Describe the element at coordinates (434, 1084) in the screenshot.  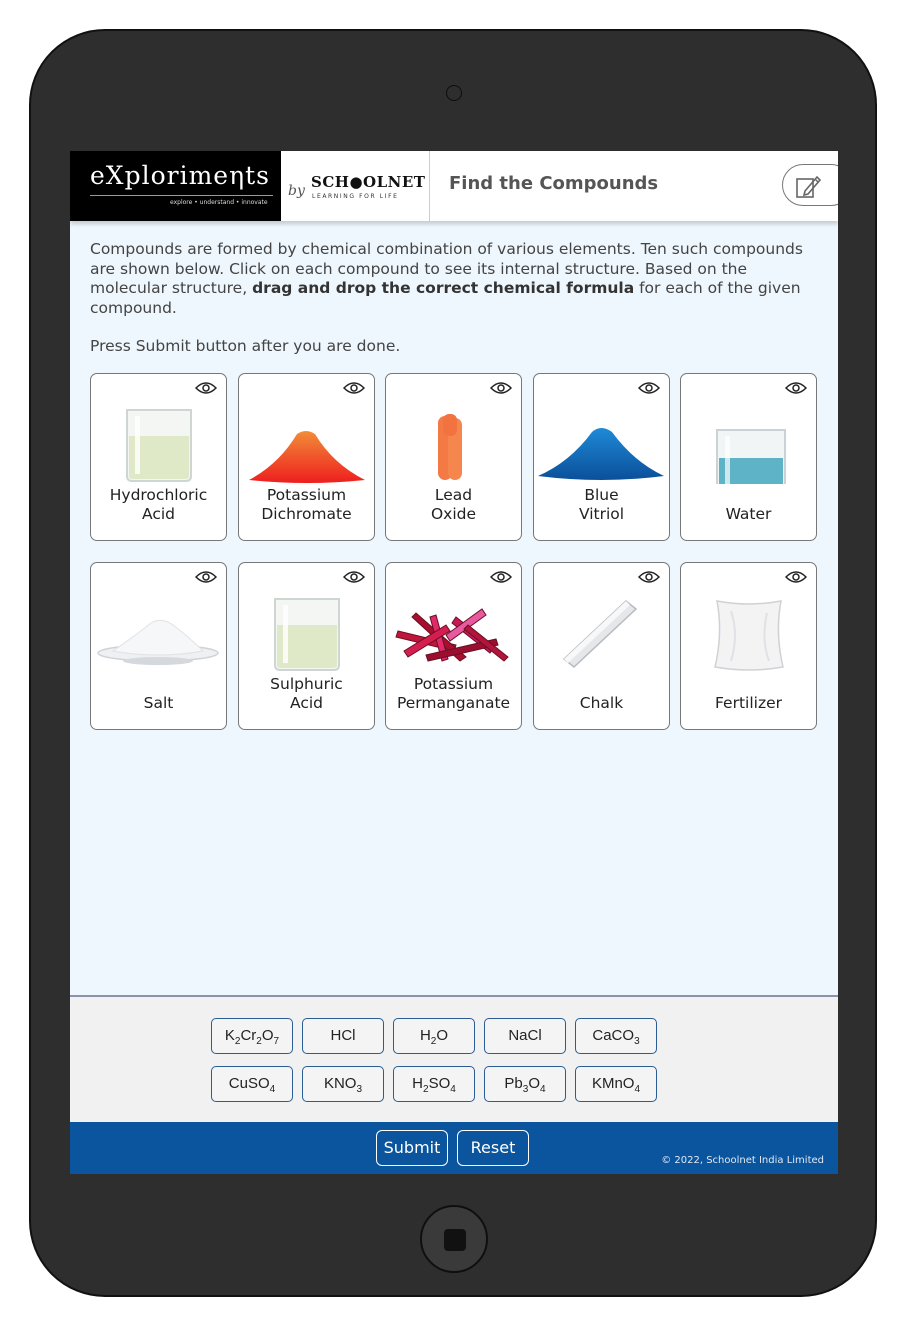
I see `formula-chip-h2so4: H2SO4` at that location.